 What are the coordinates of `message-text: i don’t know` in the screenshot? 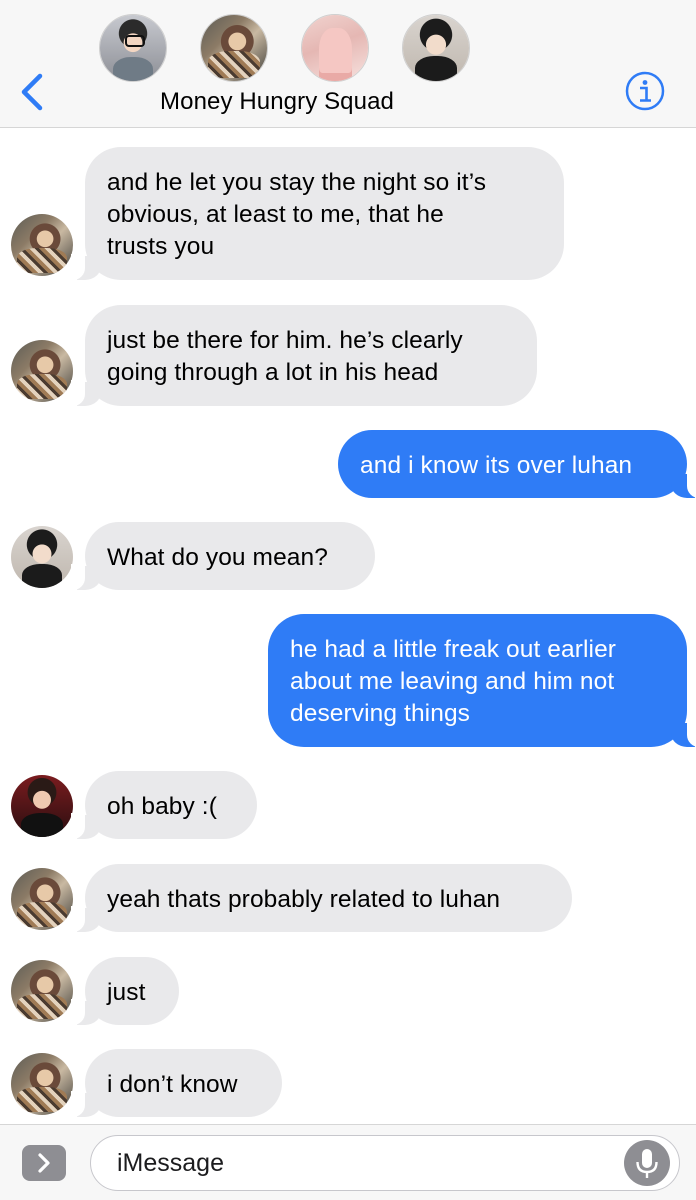 It's located at (172, 1084).